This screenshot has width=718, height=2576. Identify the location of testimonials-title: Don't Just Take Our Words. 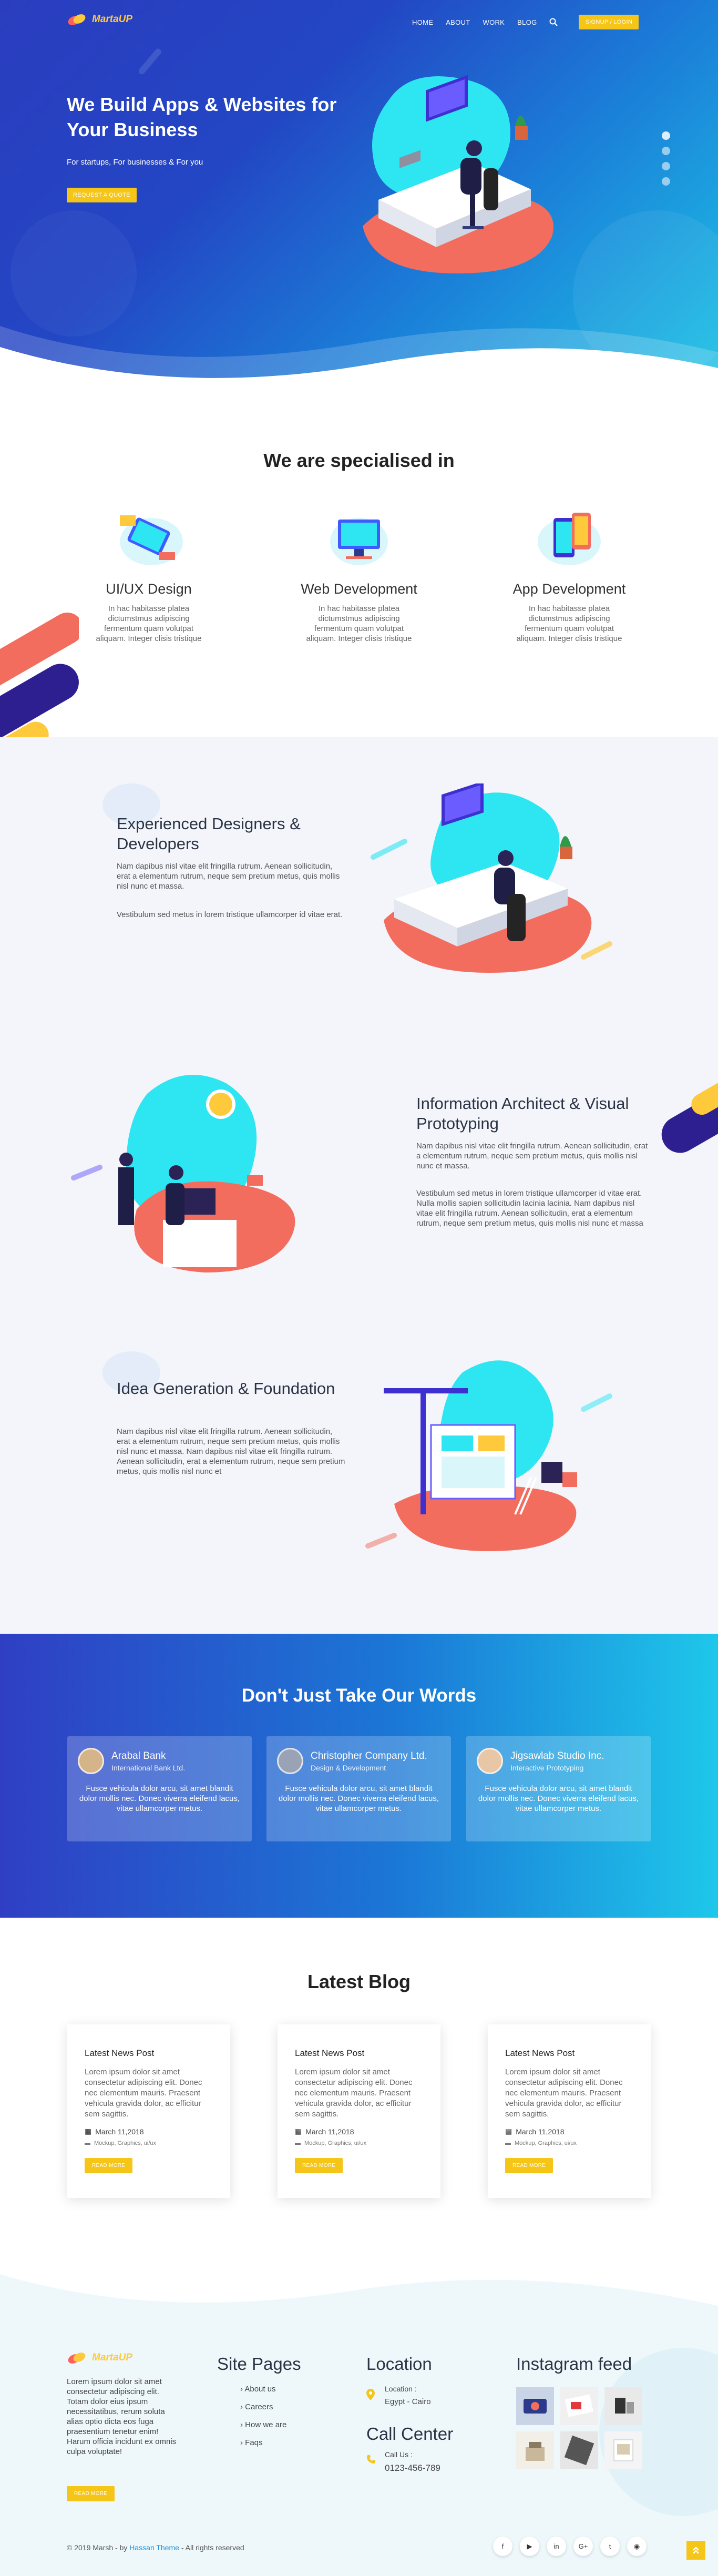
(359, 1695).